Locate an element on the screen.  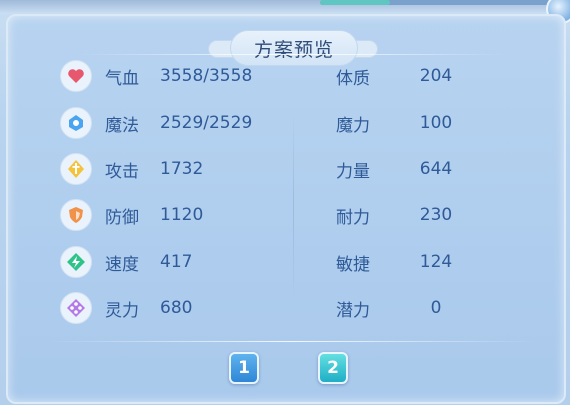
attr-row-agility: 敏捷 124 is located at coordinates (398, 262).